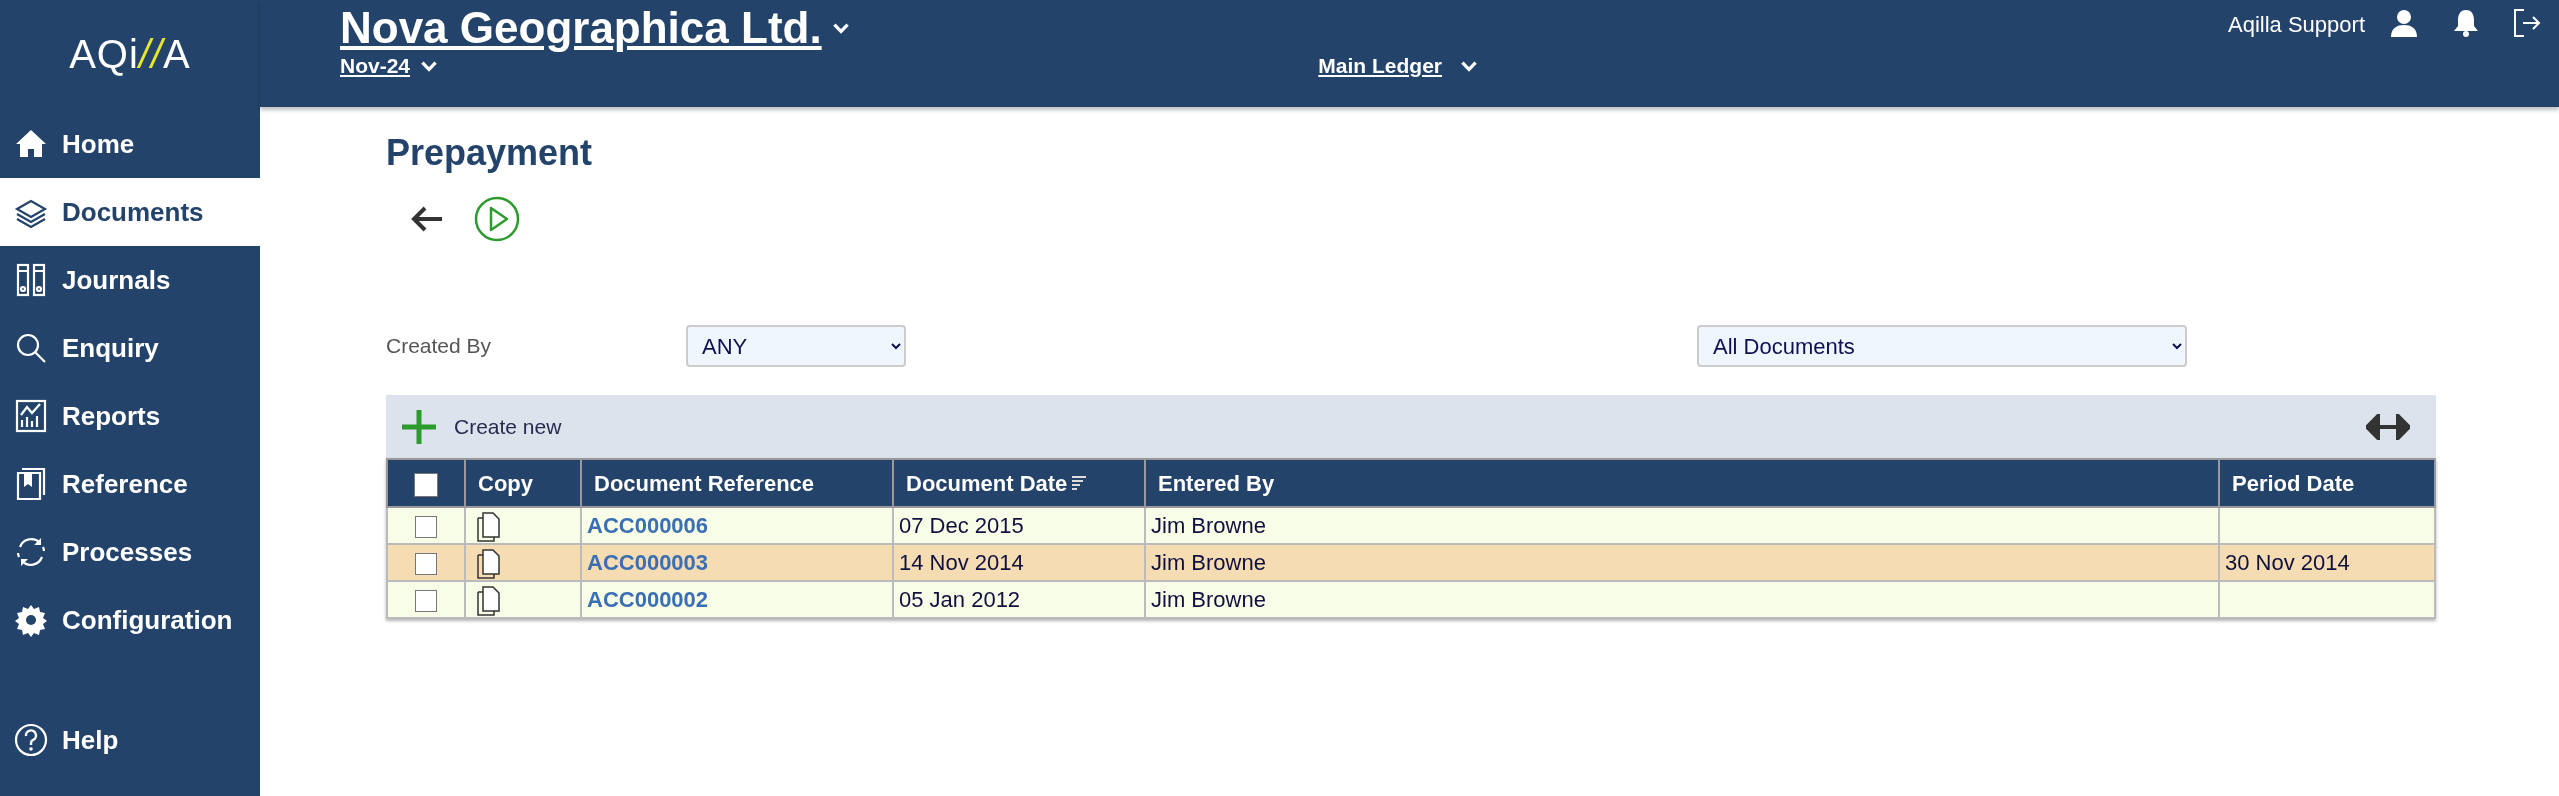 The width and height of the screenshot is (2559, 796). I want to click on sidebar-item: Processes, so click(130, 552).